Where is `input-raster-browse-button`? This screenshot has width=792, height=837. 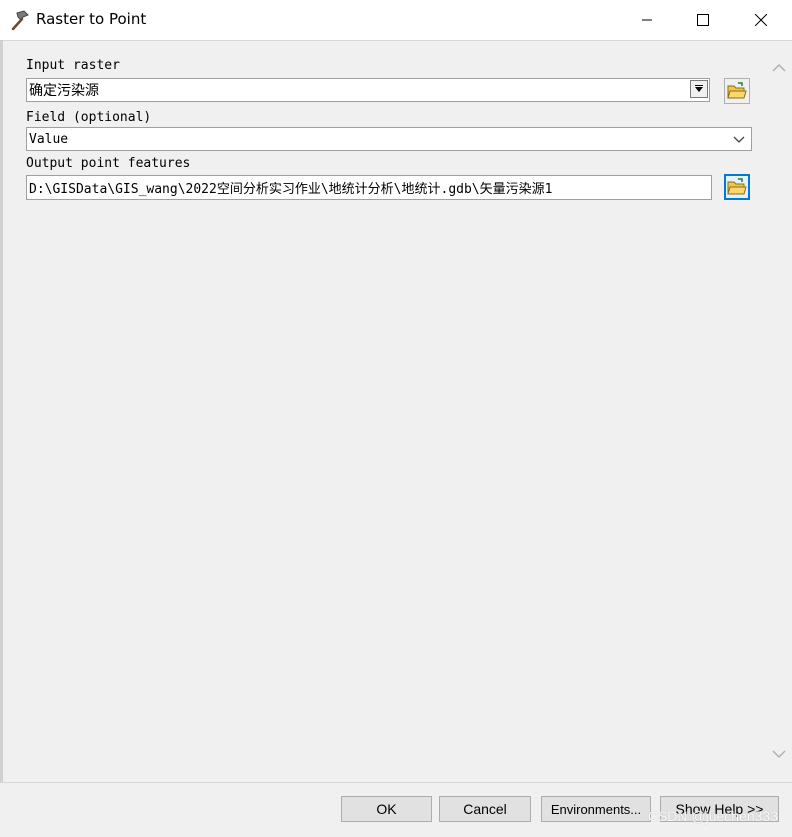
input-raster-browse-button is located at coordinates (737, 91).